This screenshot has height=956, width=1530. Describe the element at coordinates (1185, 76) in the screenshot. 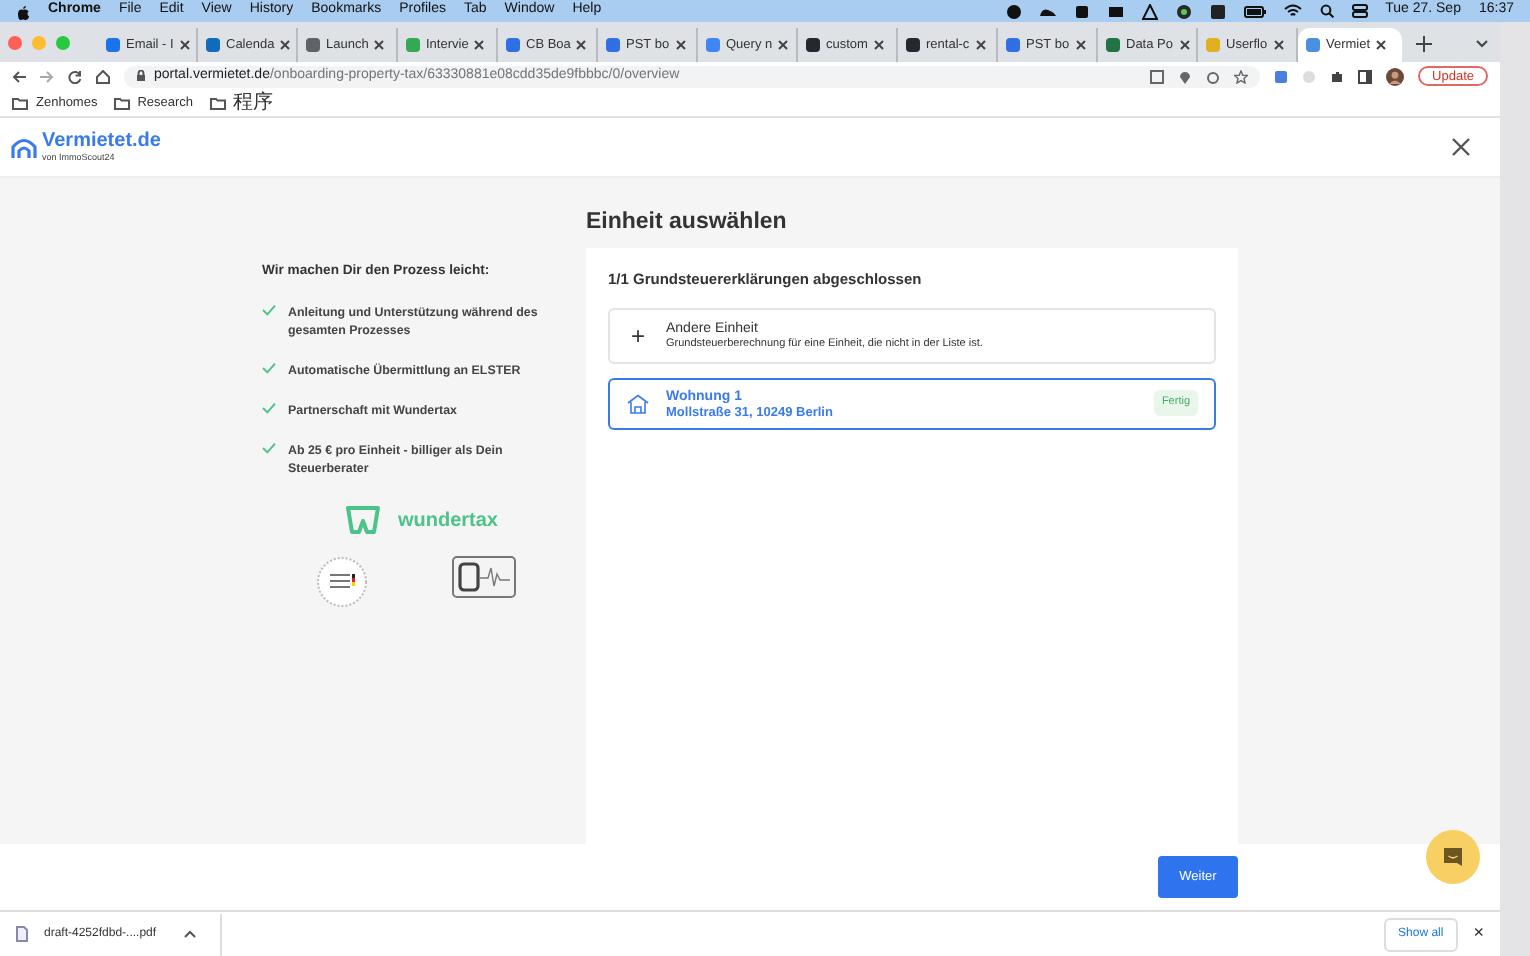

I see `location-icon` at that location.